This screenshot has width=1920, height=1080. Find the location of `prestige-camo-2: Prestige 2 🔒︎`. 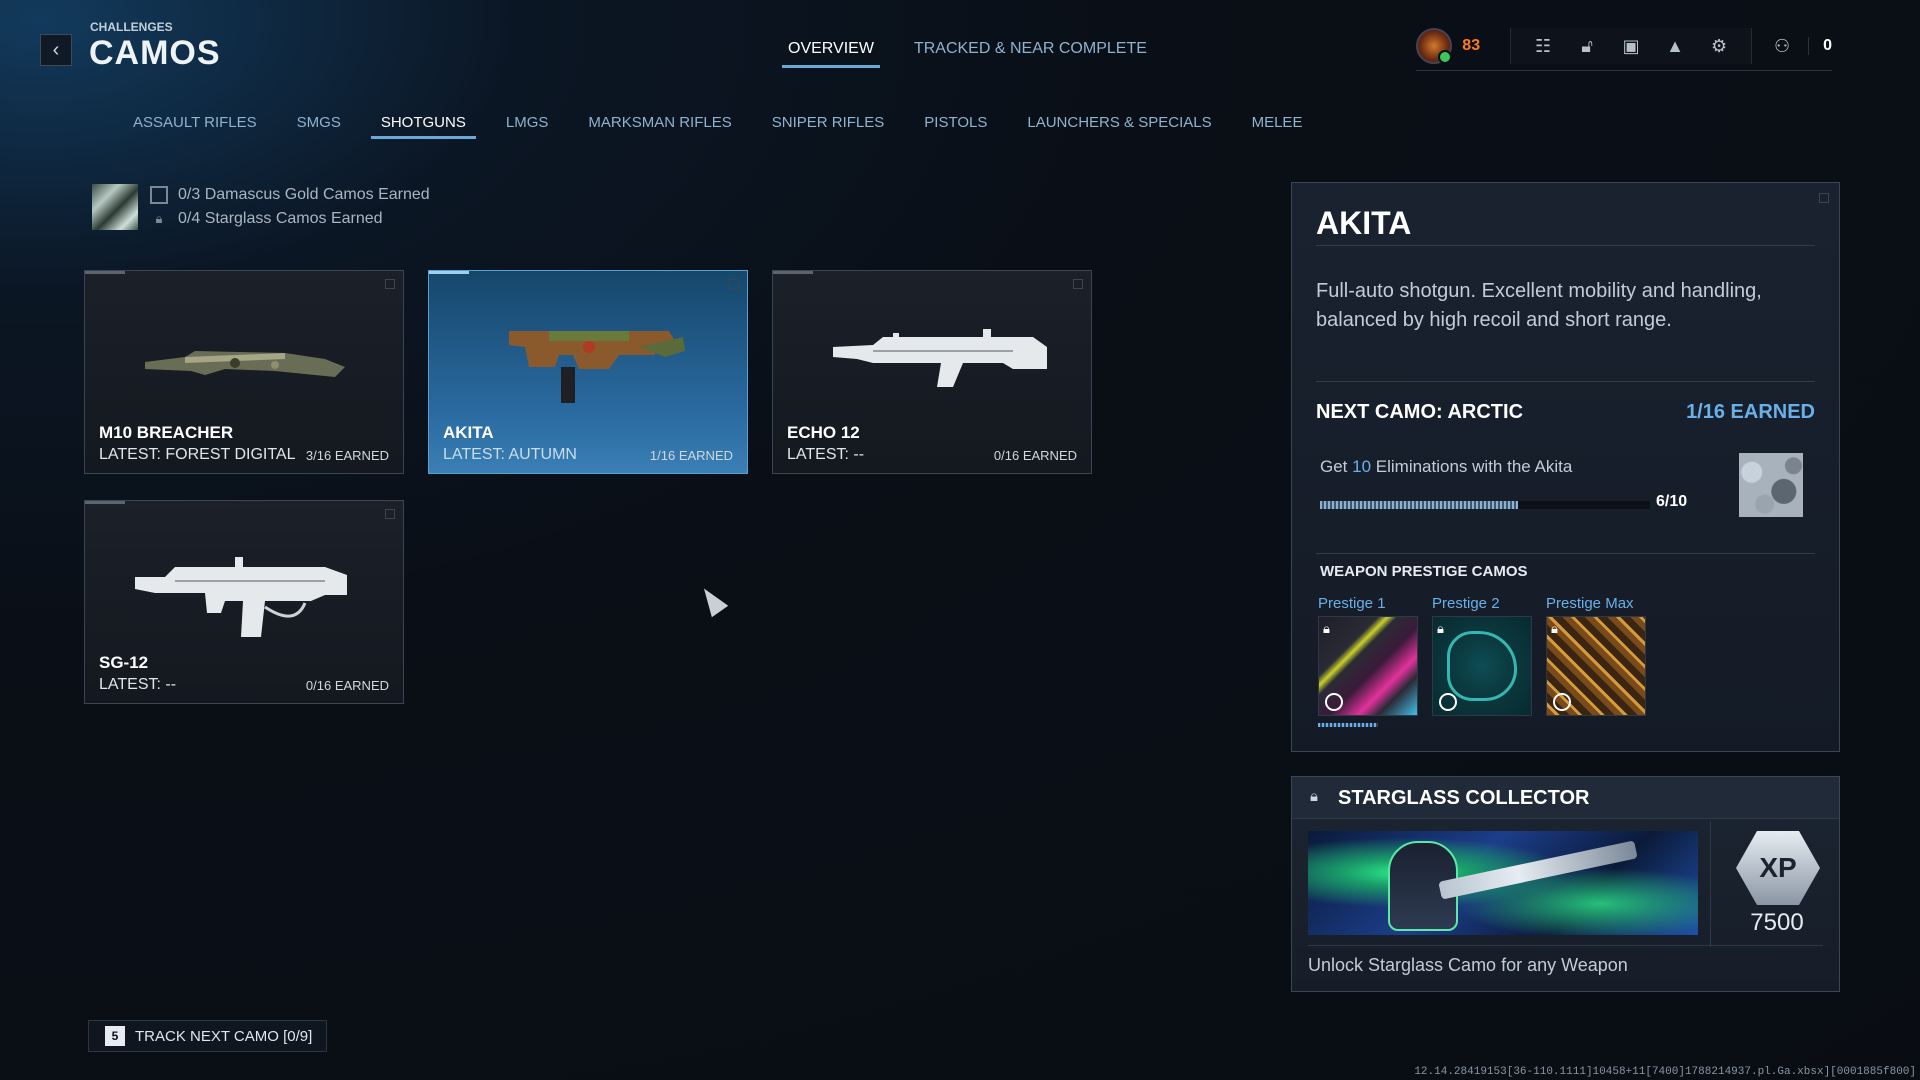

prestige-camo-2: Prestige 2 🔒︎ is located at coordinates (1482, 655).